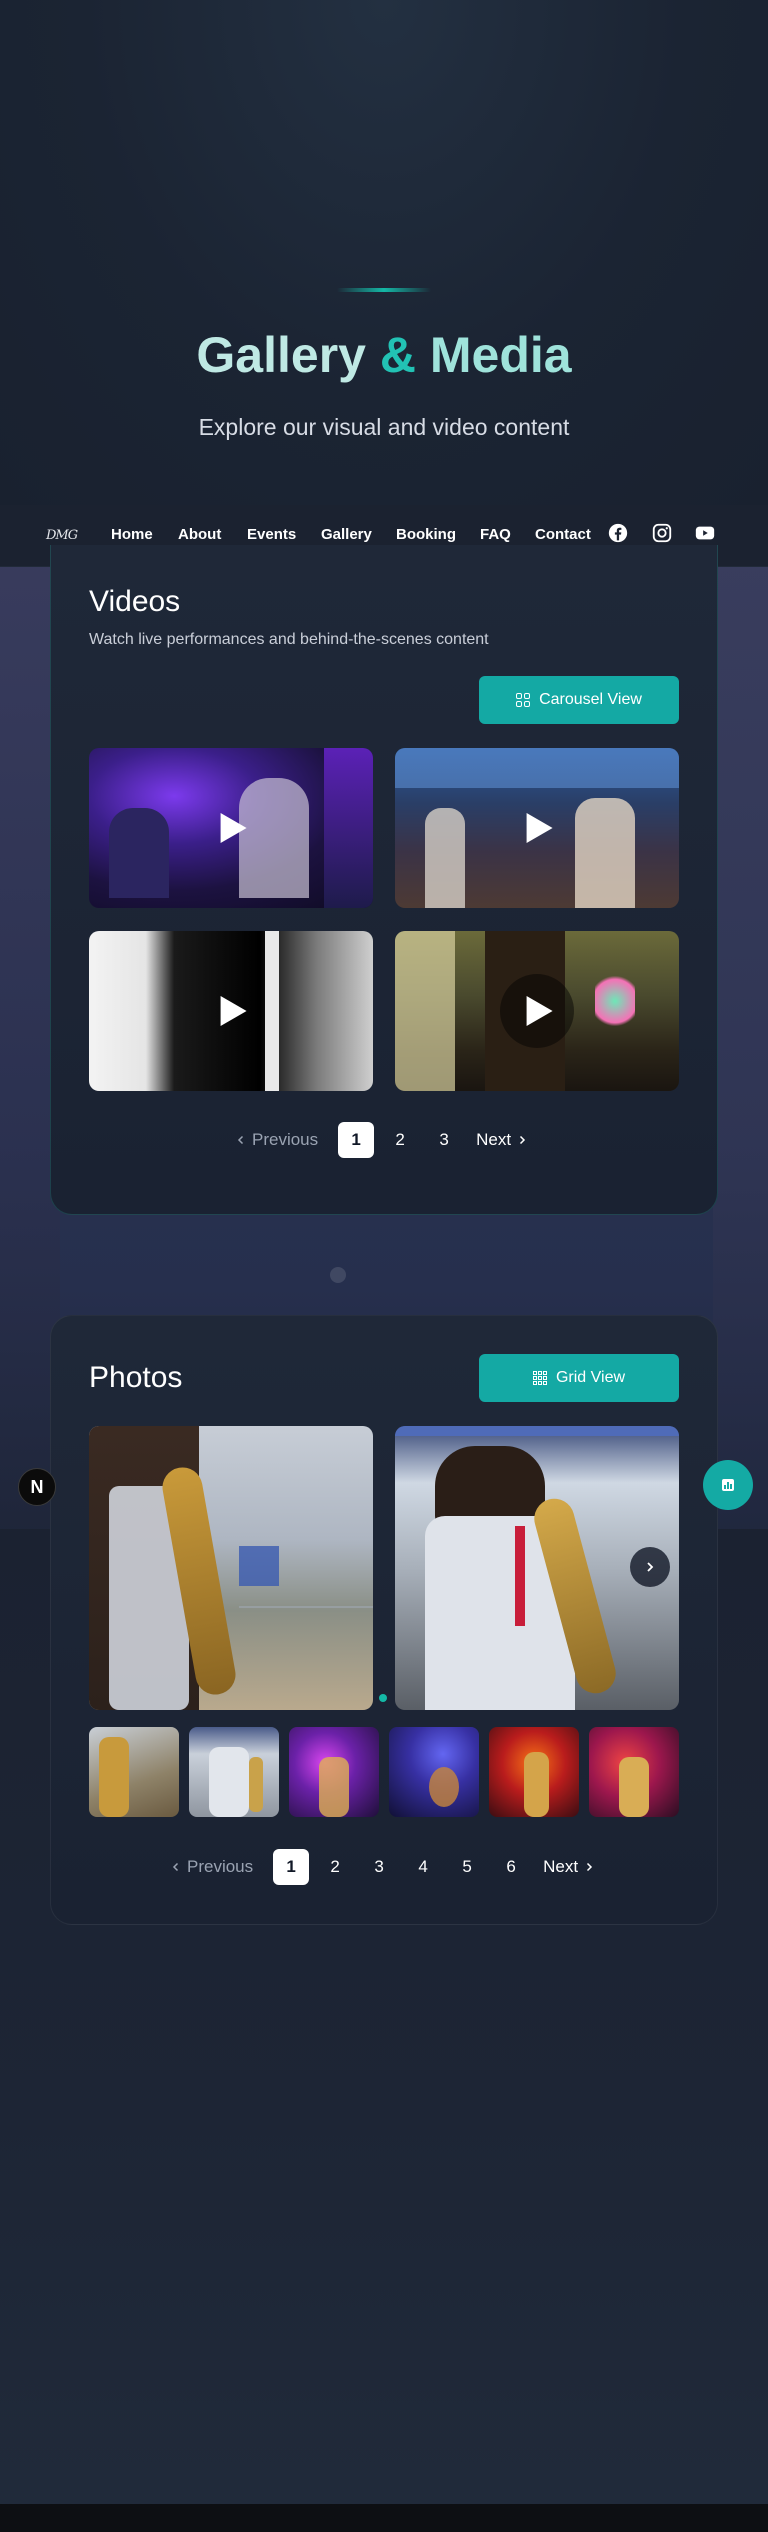  Describe the element at coordinates (662, 533) in the screenshot. I see `instagram-icon` at that location.